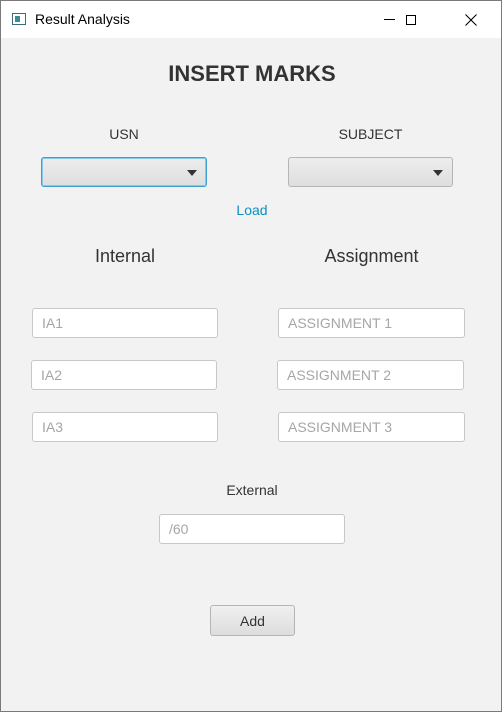 The width and height of the screenshot is (502, 712). Describe the element at coordinates (252, 73) in the screenshot. I see `page-title: INSERT MARKS` at that location.